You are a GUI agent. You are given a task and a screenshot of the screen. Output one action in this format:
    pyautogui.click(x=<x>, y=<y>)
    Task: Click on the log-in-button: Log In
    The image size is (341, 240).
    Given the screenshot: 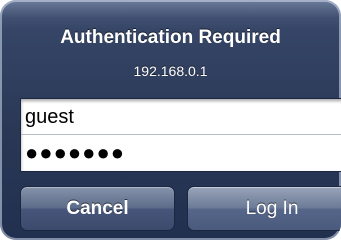 What is the action you would take?
    pyautogui.click(x=264, y=208)
    